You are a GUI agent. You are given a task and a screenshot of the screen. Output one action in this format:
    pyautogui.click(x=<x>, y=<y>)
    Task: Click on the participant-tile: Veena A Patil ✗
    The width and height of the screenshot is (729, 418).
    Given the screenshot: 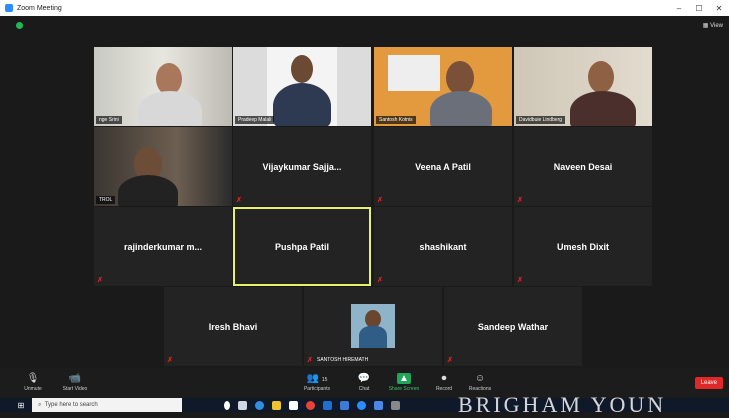 What is the action you would take?
    pyautogui.click(x=443, y=166)
    